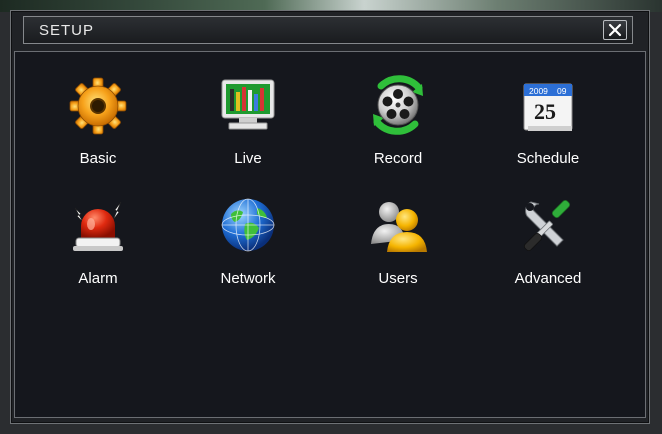 This screenshot has width=662, height=434. Describe the element at coordinates (248, 104) in the screenshot. I see `monitor-icon` at that location.